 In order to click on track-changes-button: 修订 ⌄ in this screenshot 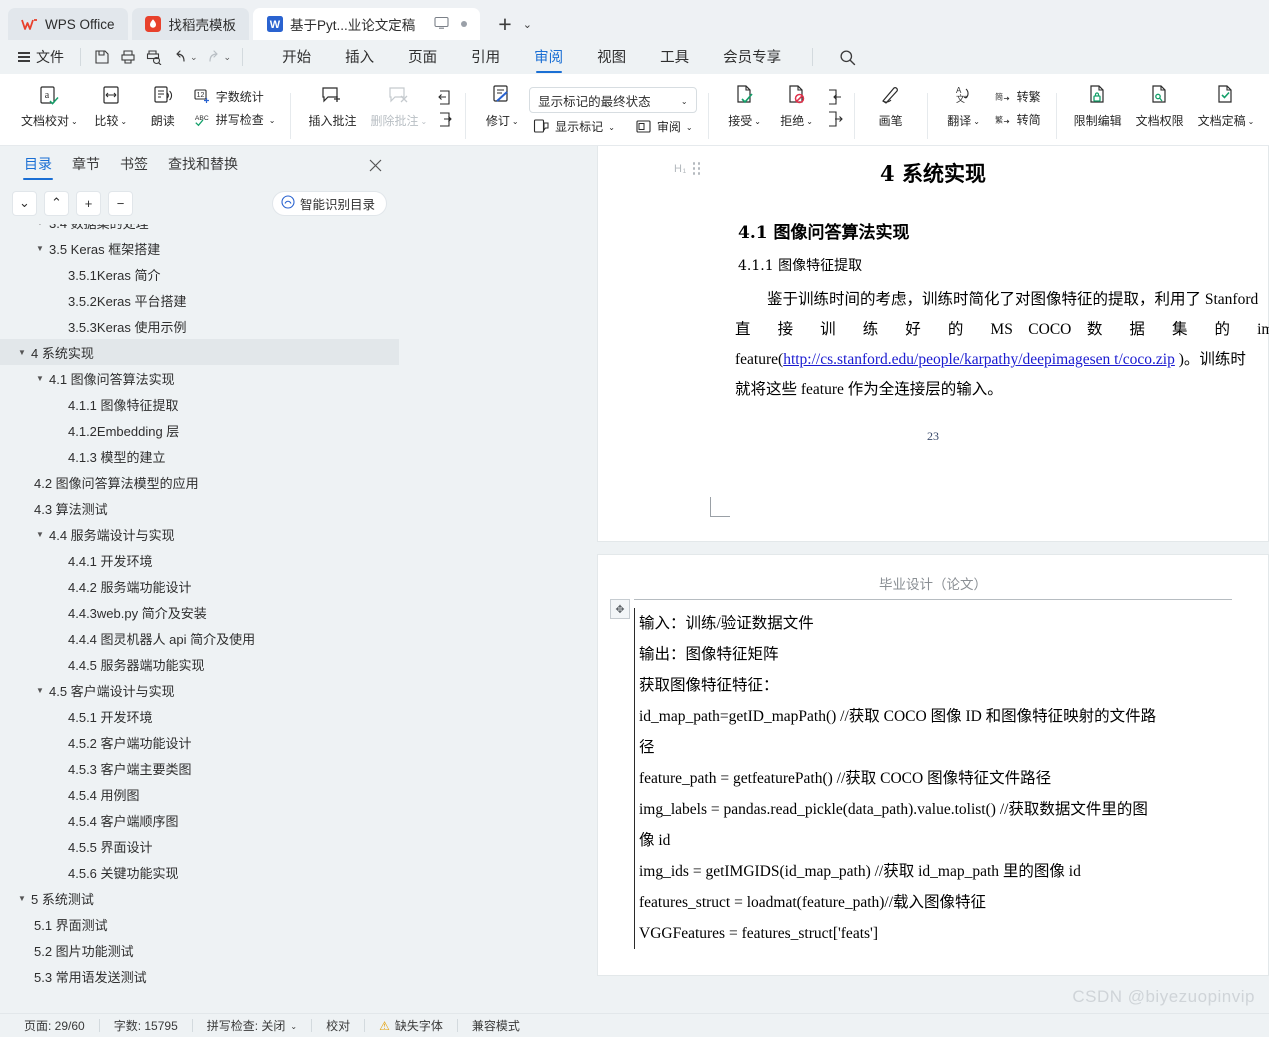, I will do `click(502, 104)`.